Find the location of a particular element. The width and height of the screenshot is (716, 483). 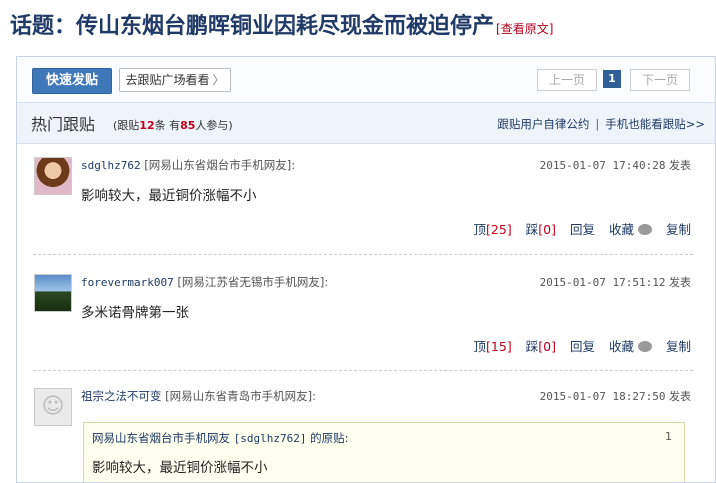

hot-comments-header: 热门跟贴 (跟贴12条 有85人参与) 跟贴用户自律公约 | 手机也能看跟贴>> is located at coordinates (366, 123).